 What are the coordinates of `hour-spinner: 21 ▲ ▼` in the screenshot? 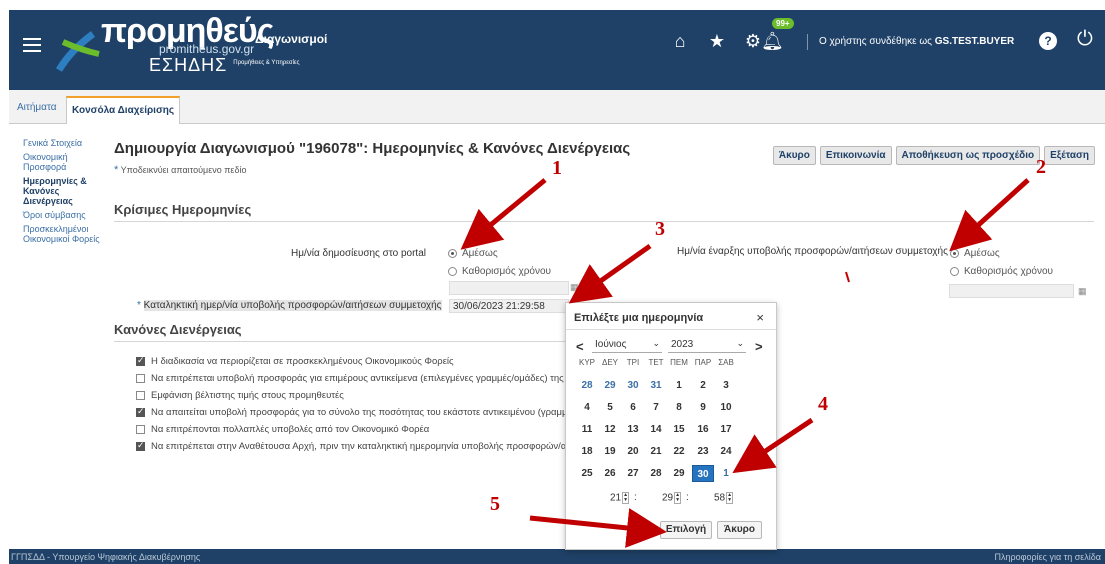 It's located at (620, 499).